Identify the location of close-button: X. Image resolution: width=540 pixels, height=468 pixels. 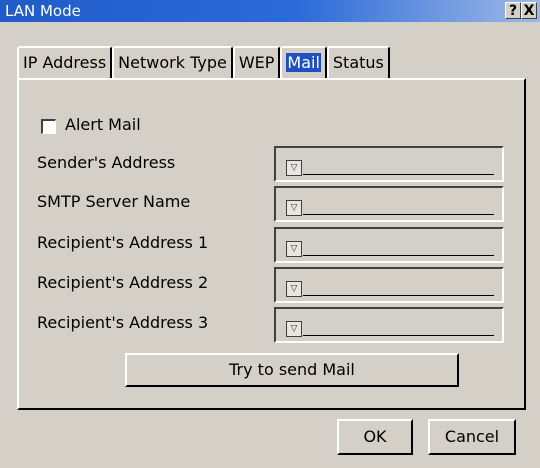
(529, 10).